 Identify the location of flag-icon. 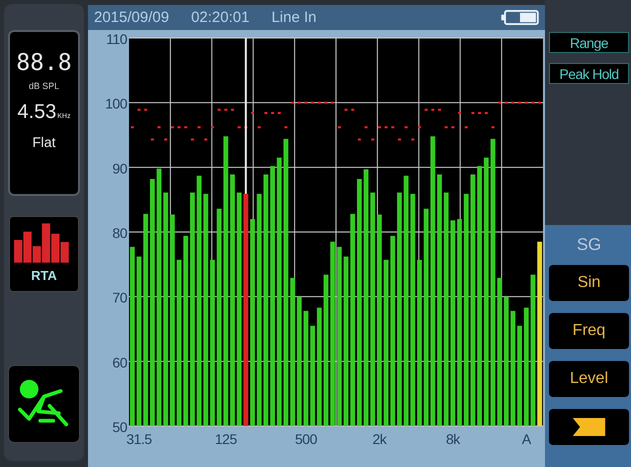
(589, 427).